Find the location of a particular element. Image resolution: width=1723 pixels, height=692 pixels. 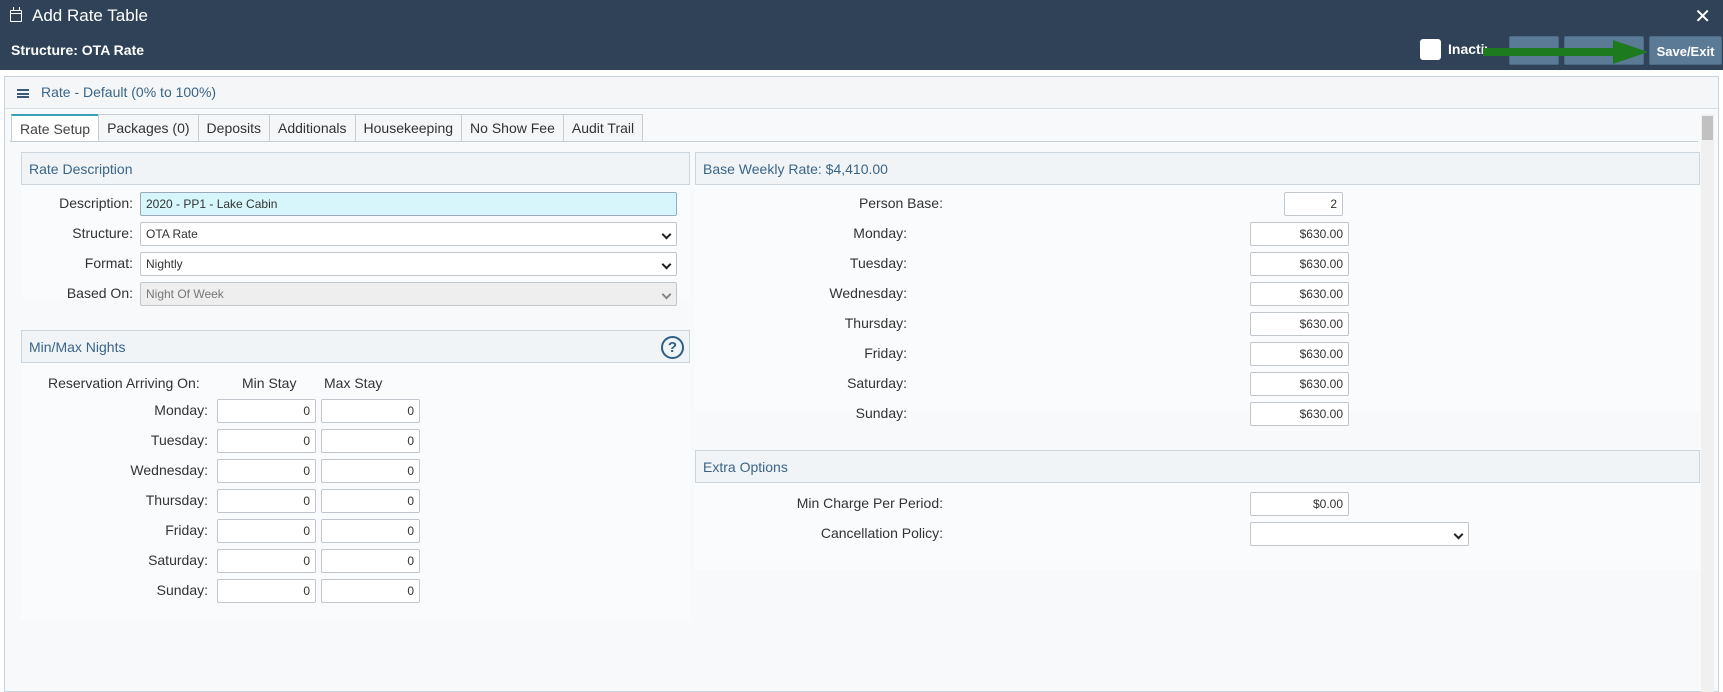

save-exit-button: Save/Exit is located at coordinates (1685, 50).